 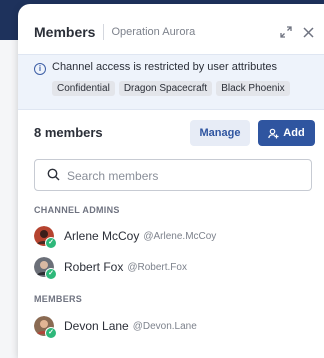 I want to click on member-handle: @Robert.Fox, so click(x=157, y=267).